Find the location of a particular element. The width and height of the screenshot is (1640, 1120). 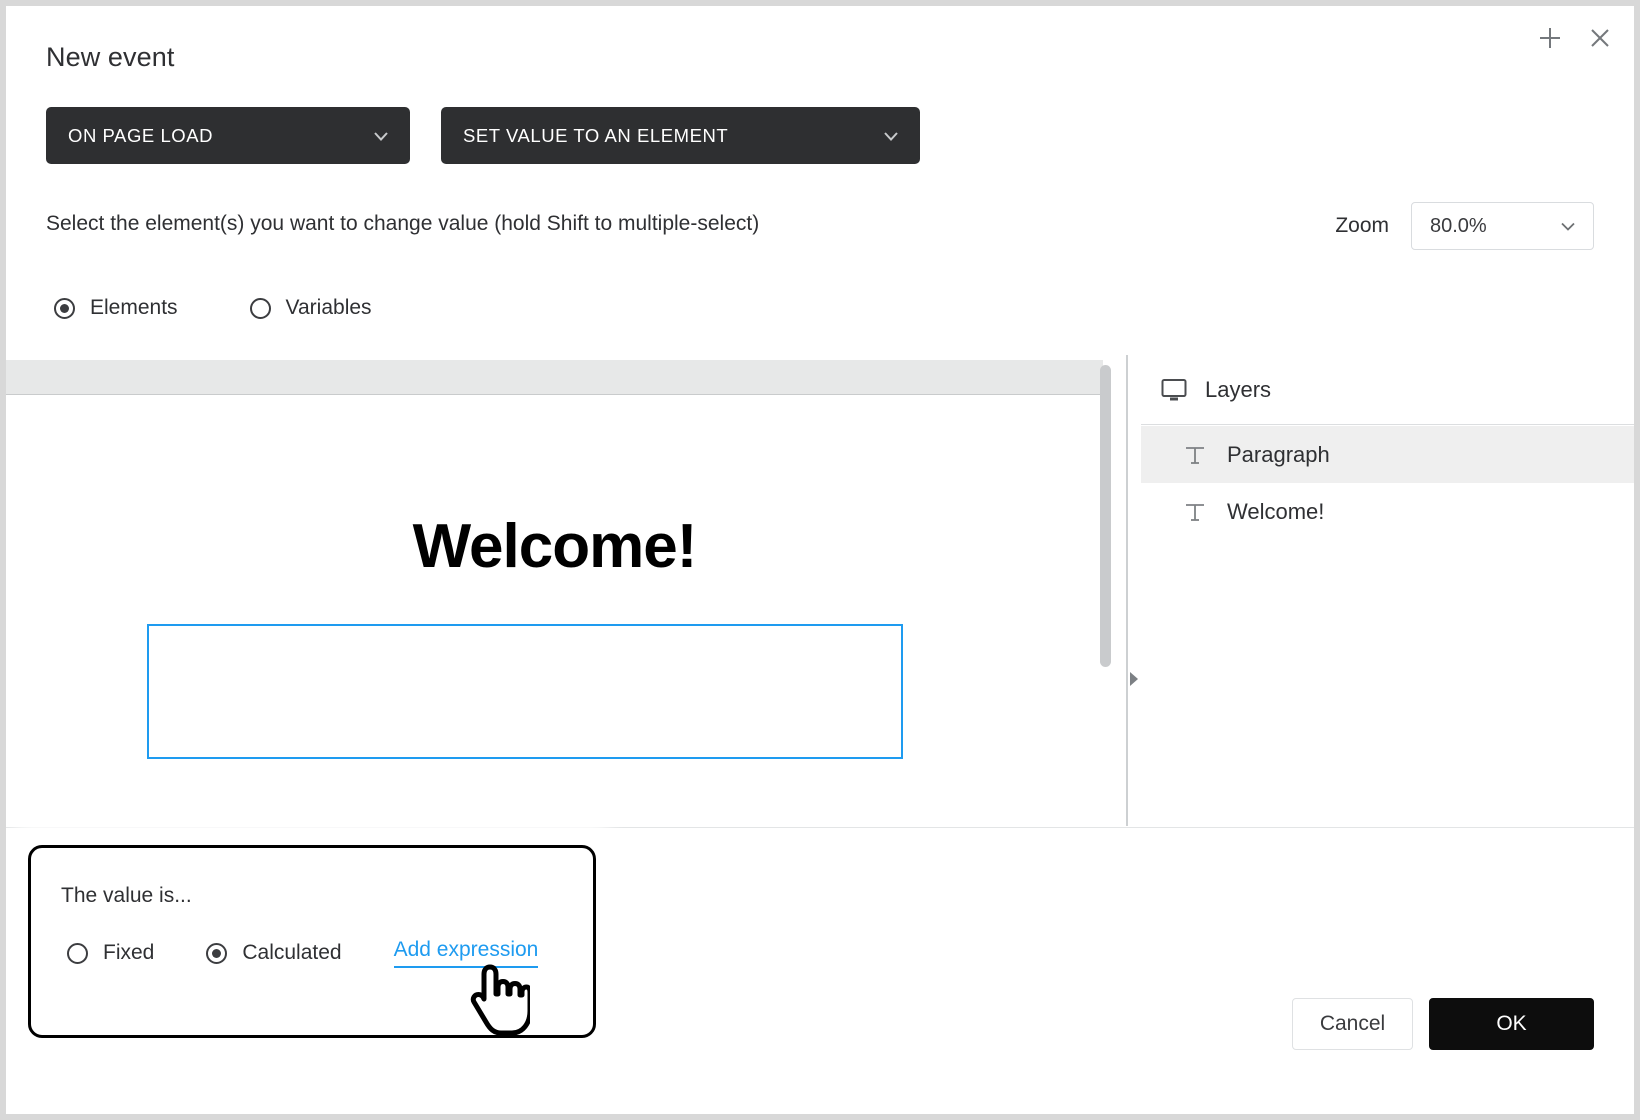

layers-panel: Layers Paragraph Welcome! is located at coordinates (1387, 590).